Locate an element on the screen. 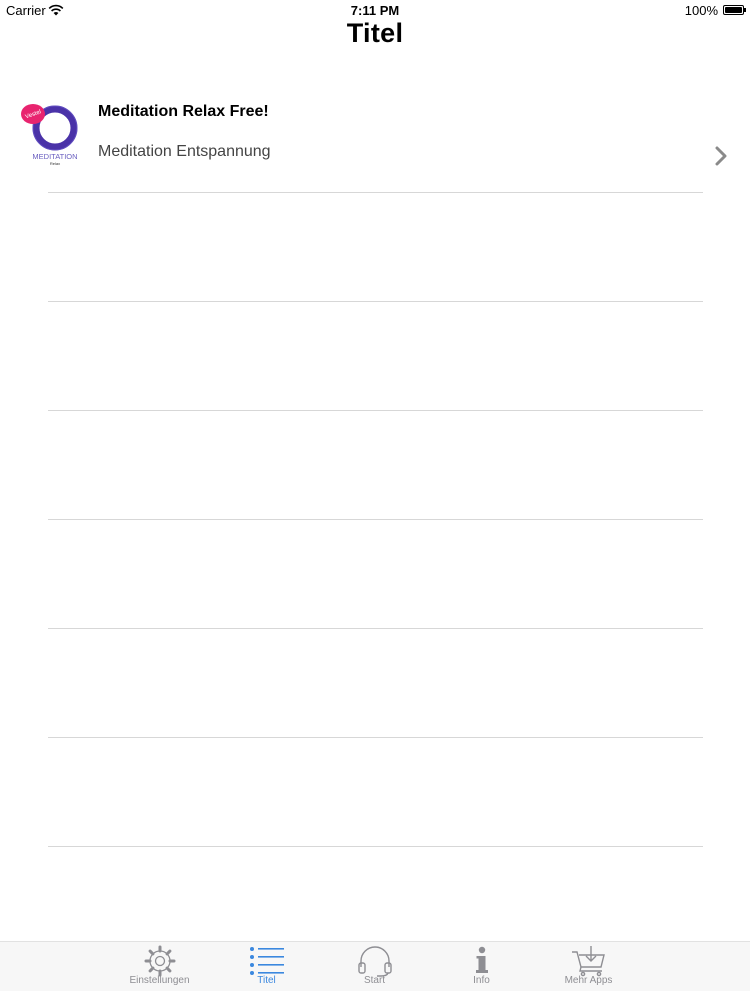 The width and height of the screenshot is (750, 1000). tab-label: Titel is located at coordinates (266, 980).